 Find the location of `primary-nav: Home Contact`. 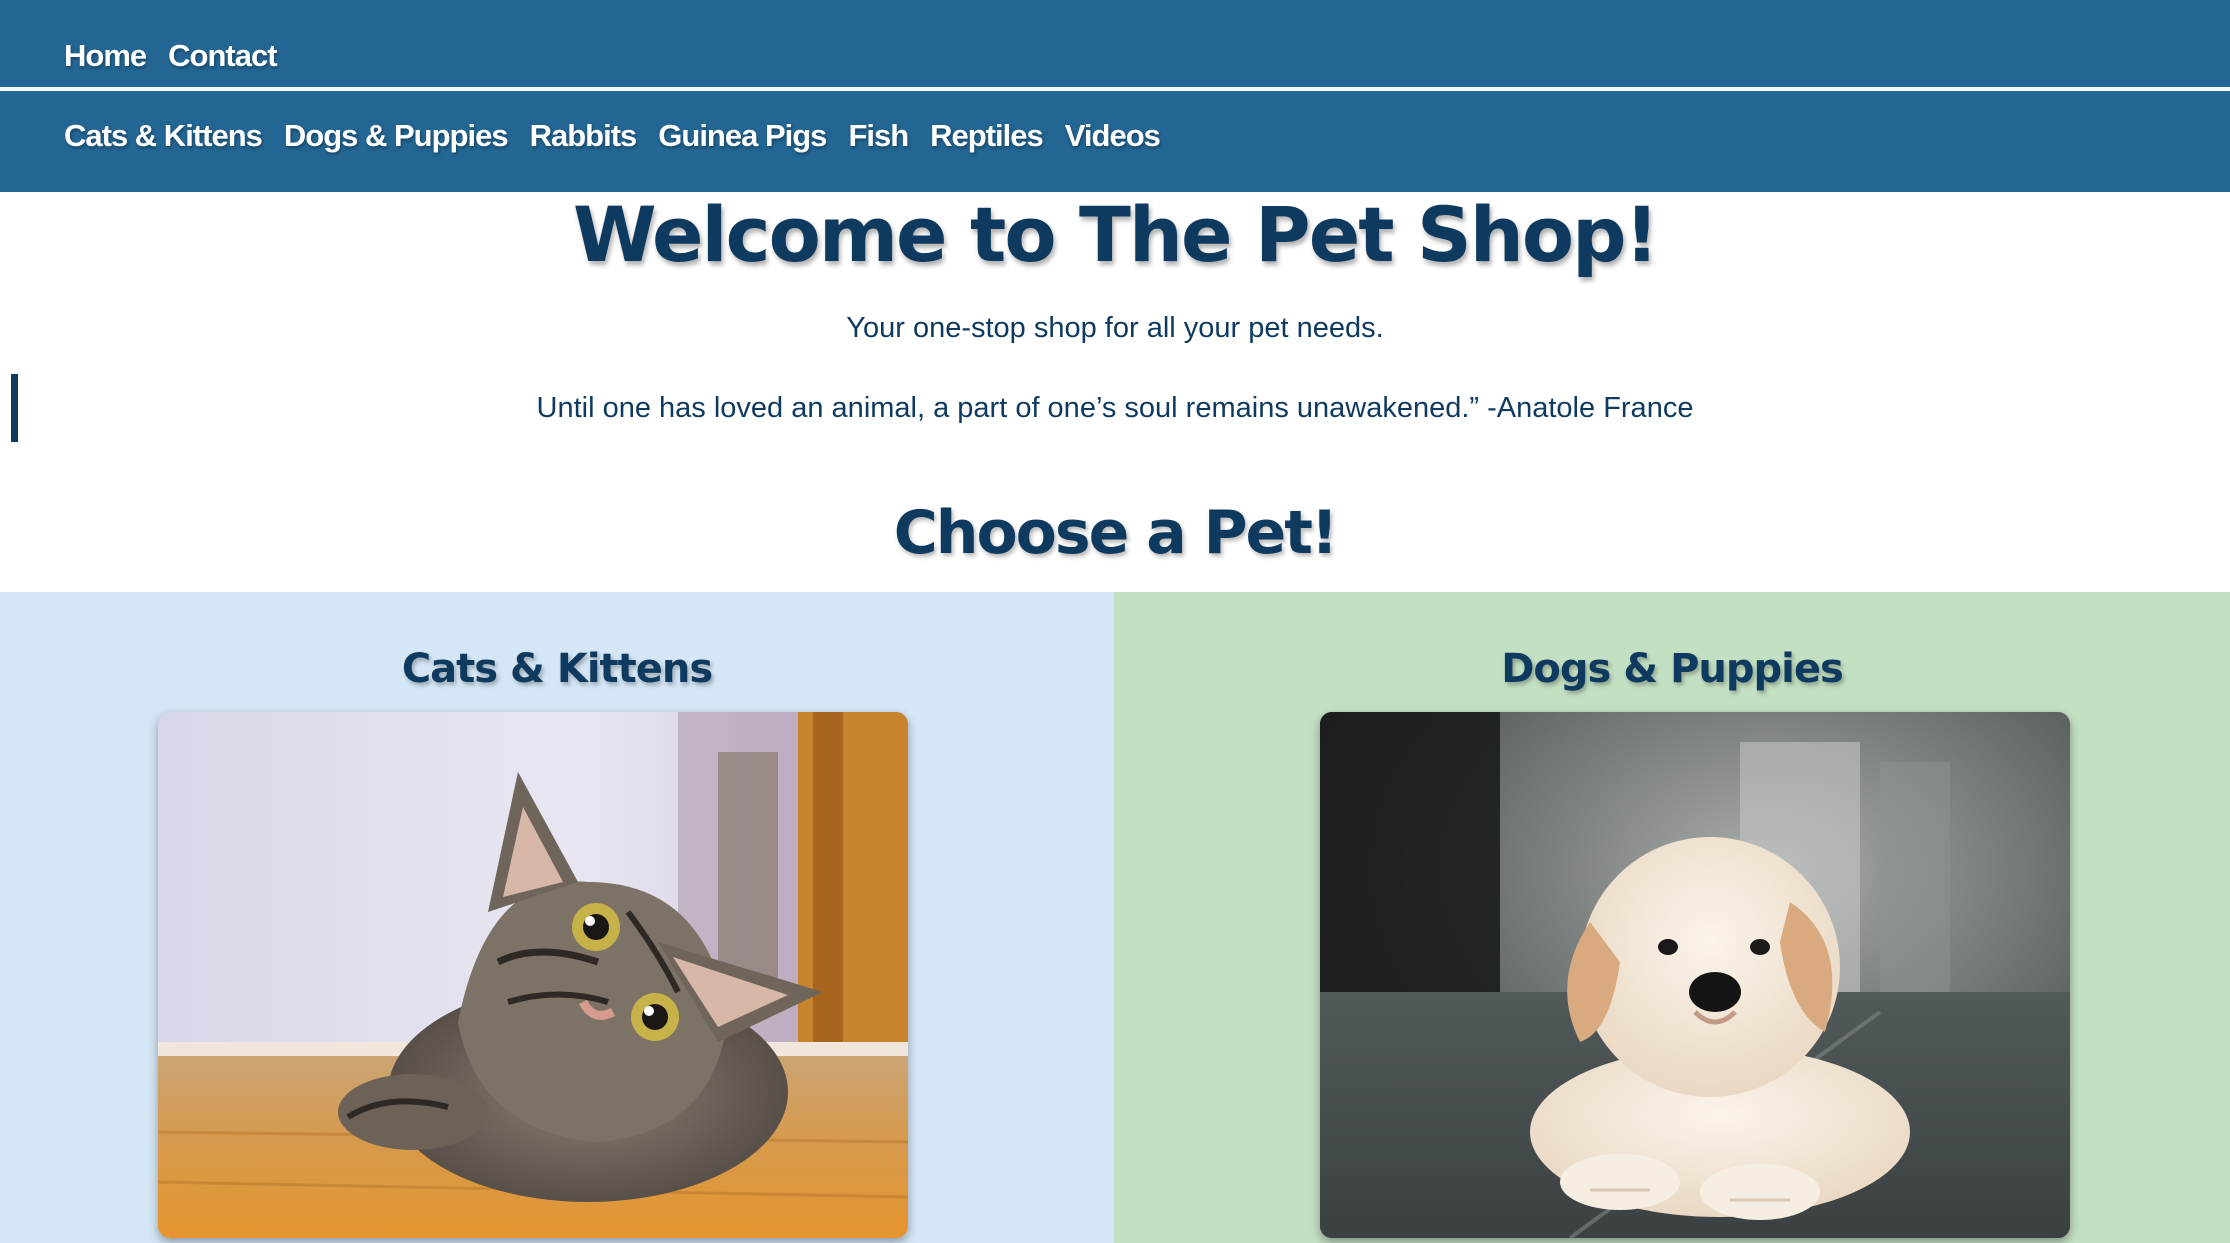

primary-nav: Home Contact is located at coordinates (171, 56).